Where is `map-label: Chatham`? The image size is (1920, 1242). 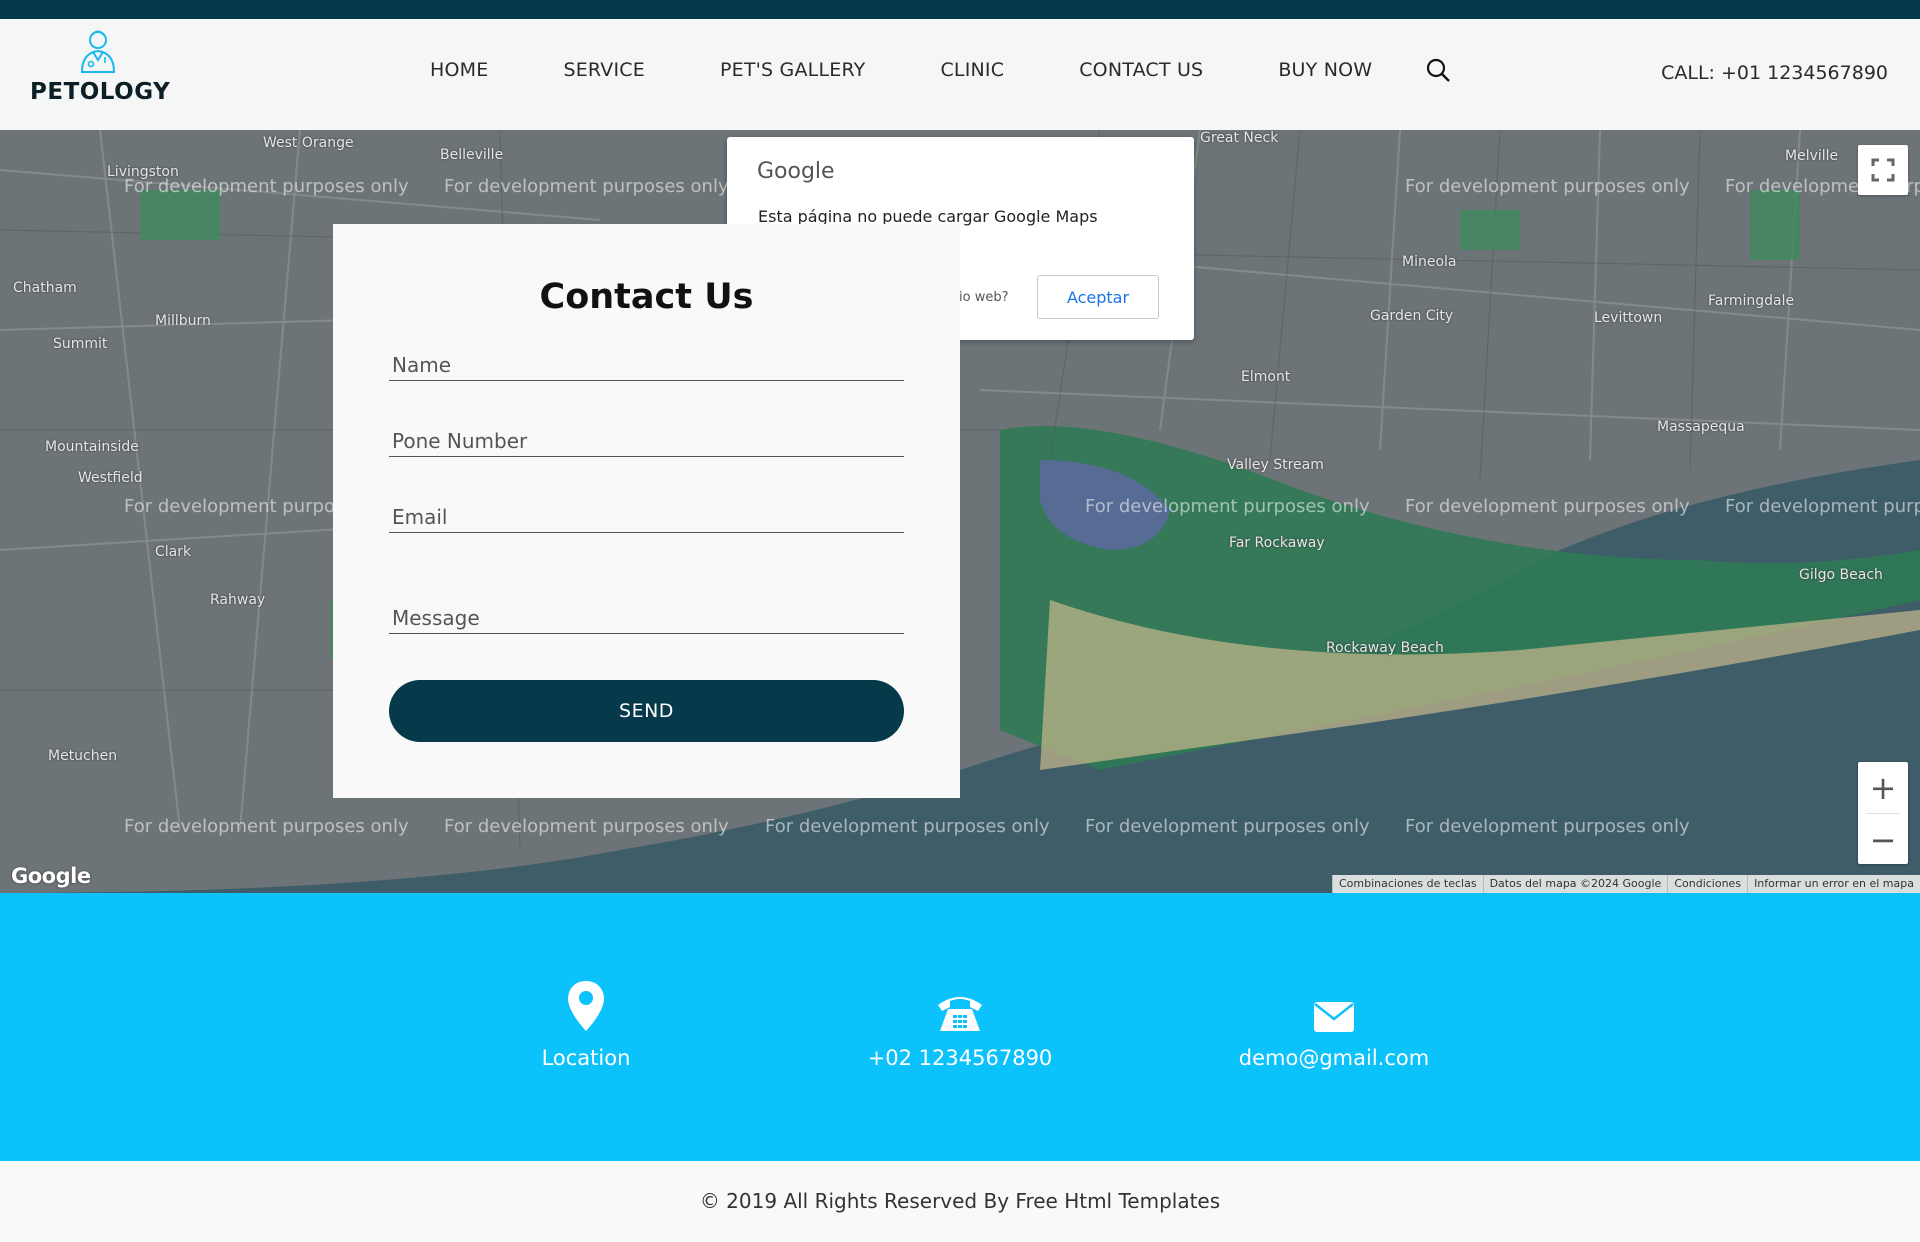
map-label: Chatham is located at coordinates (45, 288).